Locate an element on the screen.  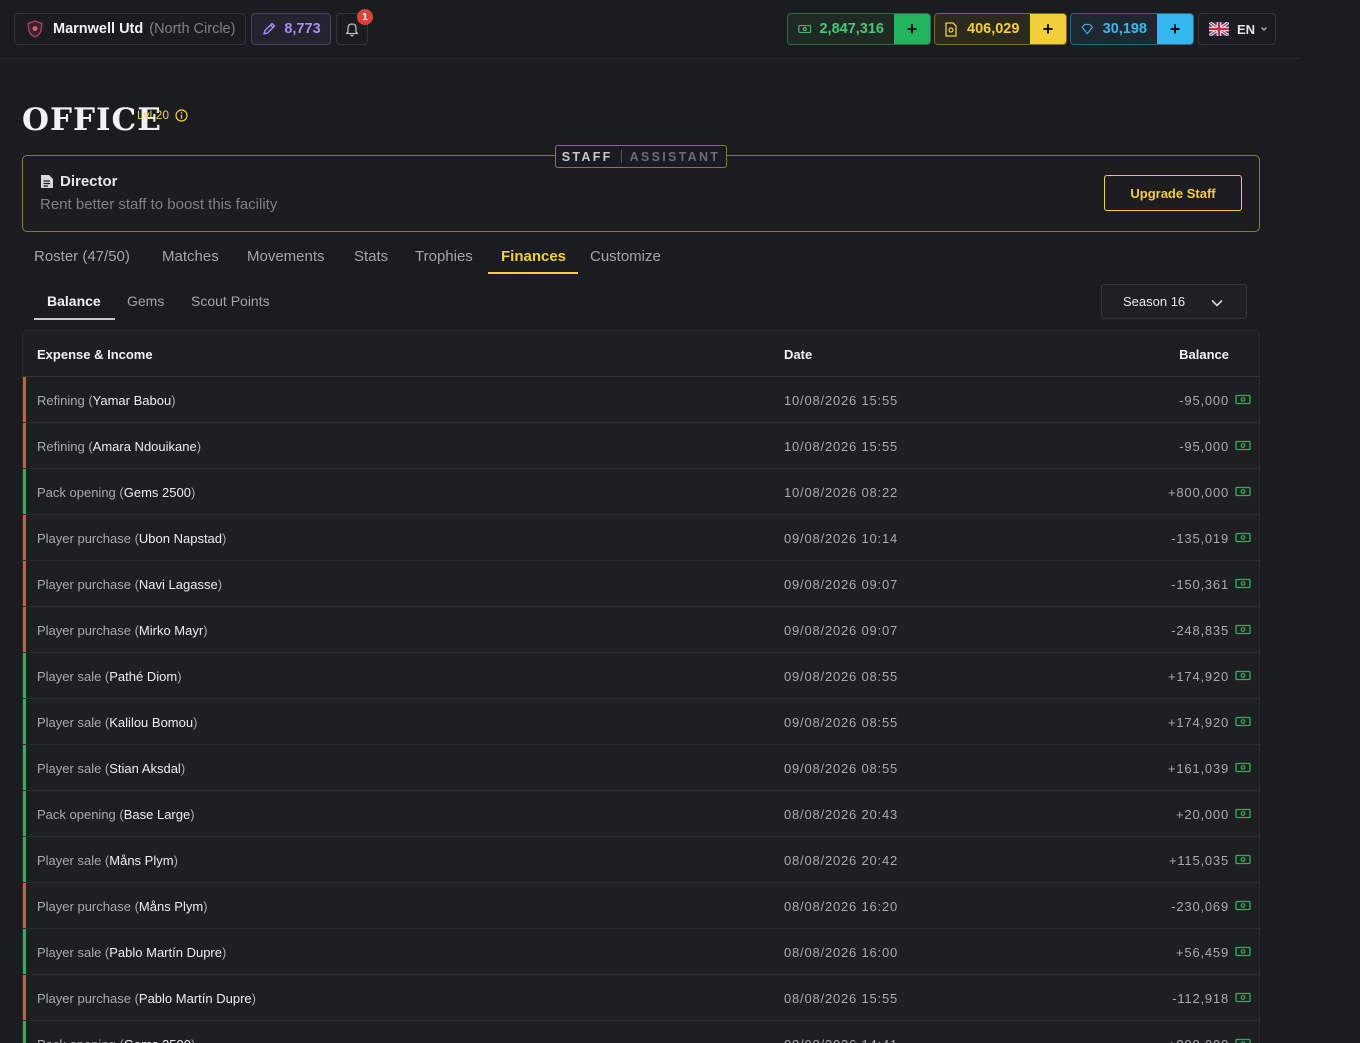
scout-doc-icon is located at coordinates (951, 29).